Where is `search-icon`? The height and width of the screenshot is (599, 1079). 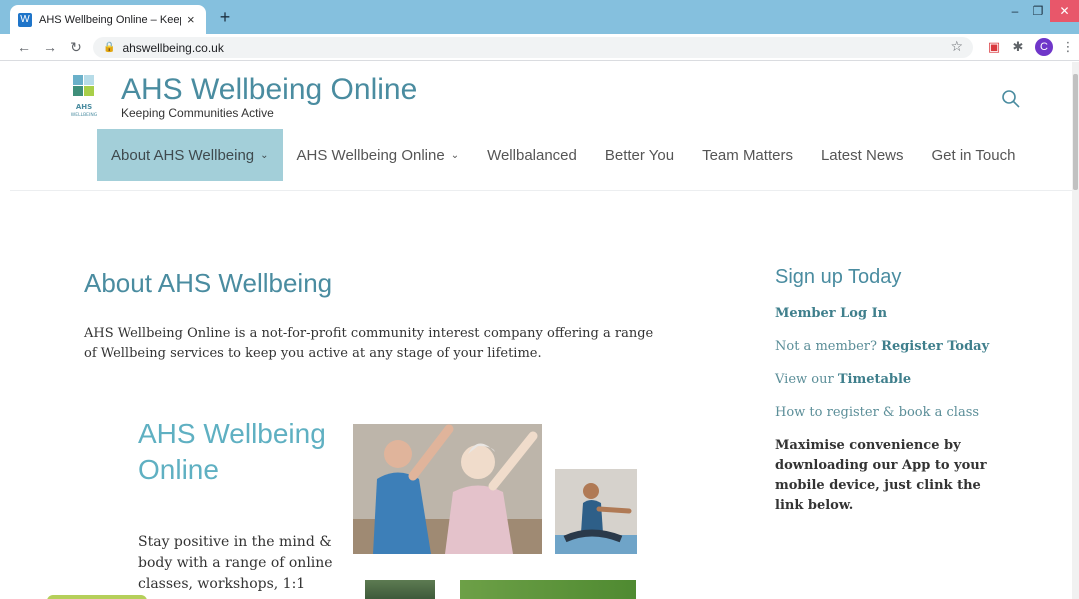
search-icon is located at coordinates (1011, 99).